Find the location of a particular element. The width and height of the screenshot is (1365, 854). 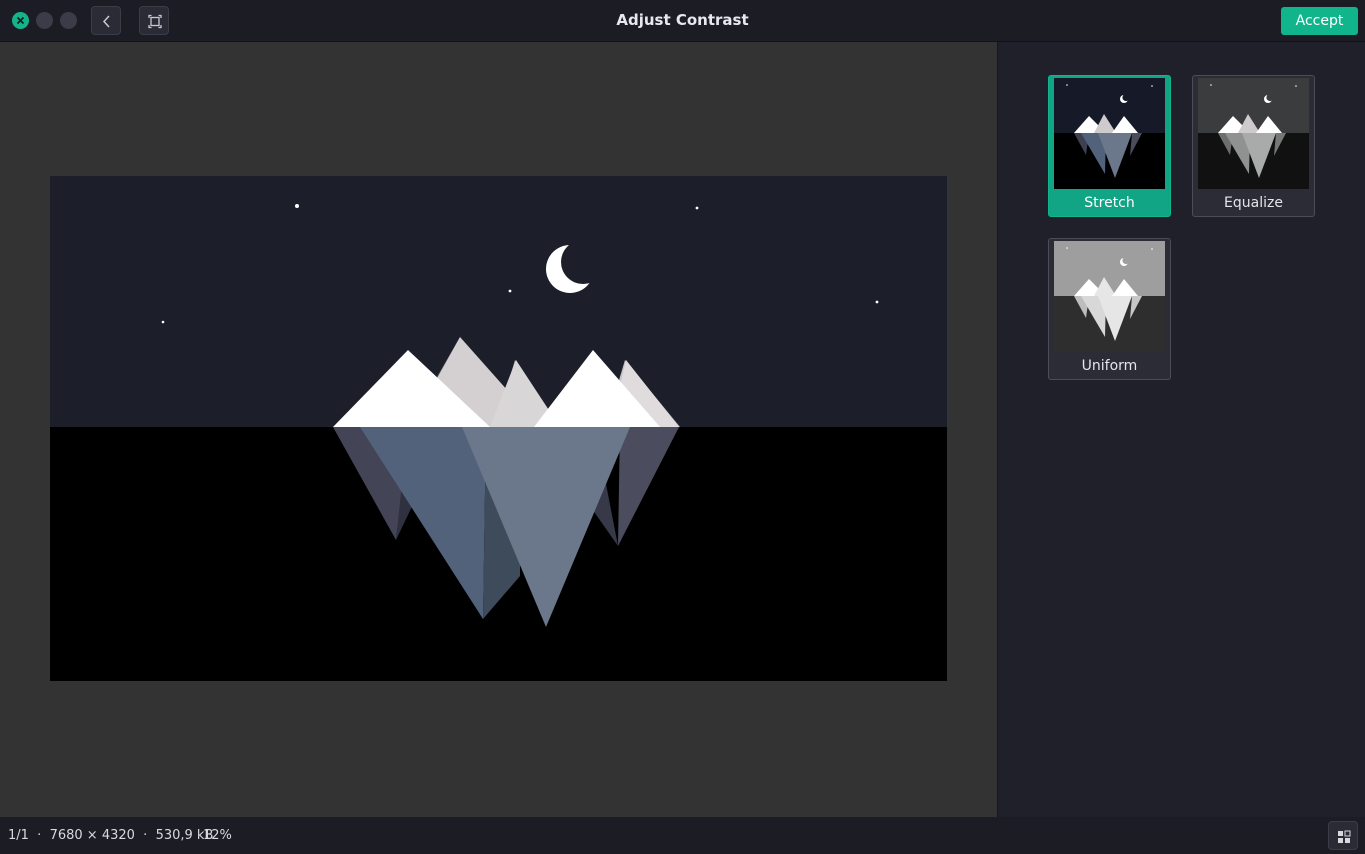

option-label: Equalize is located at coordinates (1253, 203).